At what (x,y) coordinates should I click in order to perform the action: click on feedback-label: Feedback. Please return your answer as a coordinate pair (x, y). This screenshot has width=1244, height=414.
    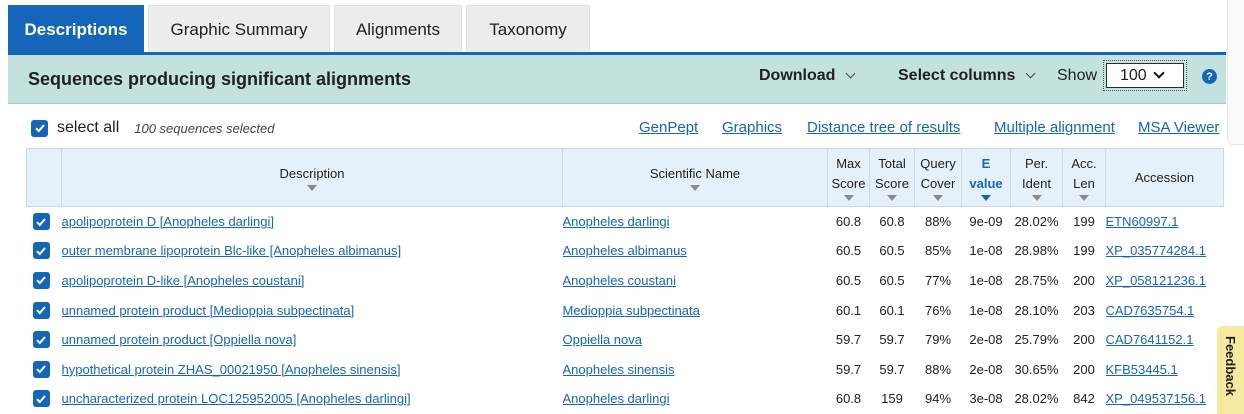
    Looking at the image, I should click on (1230, 366).